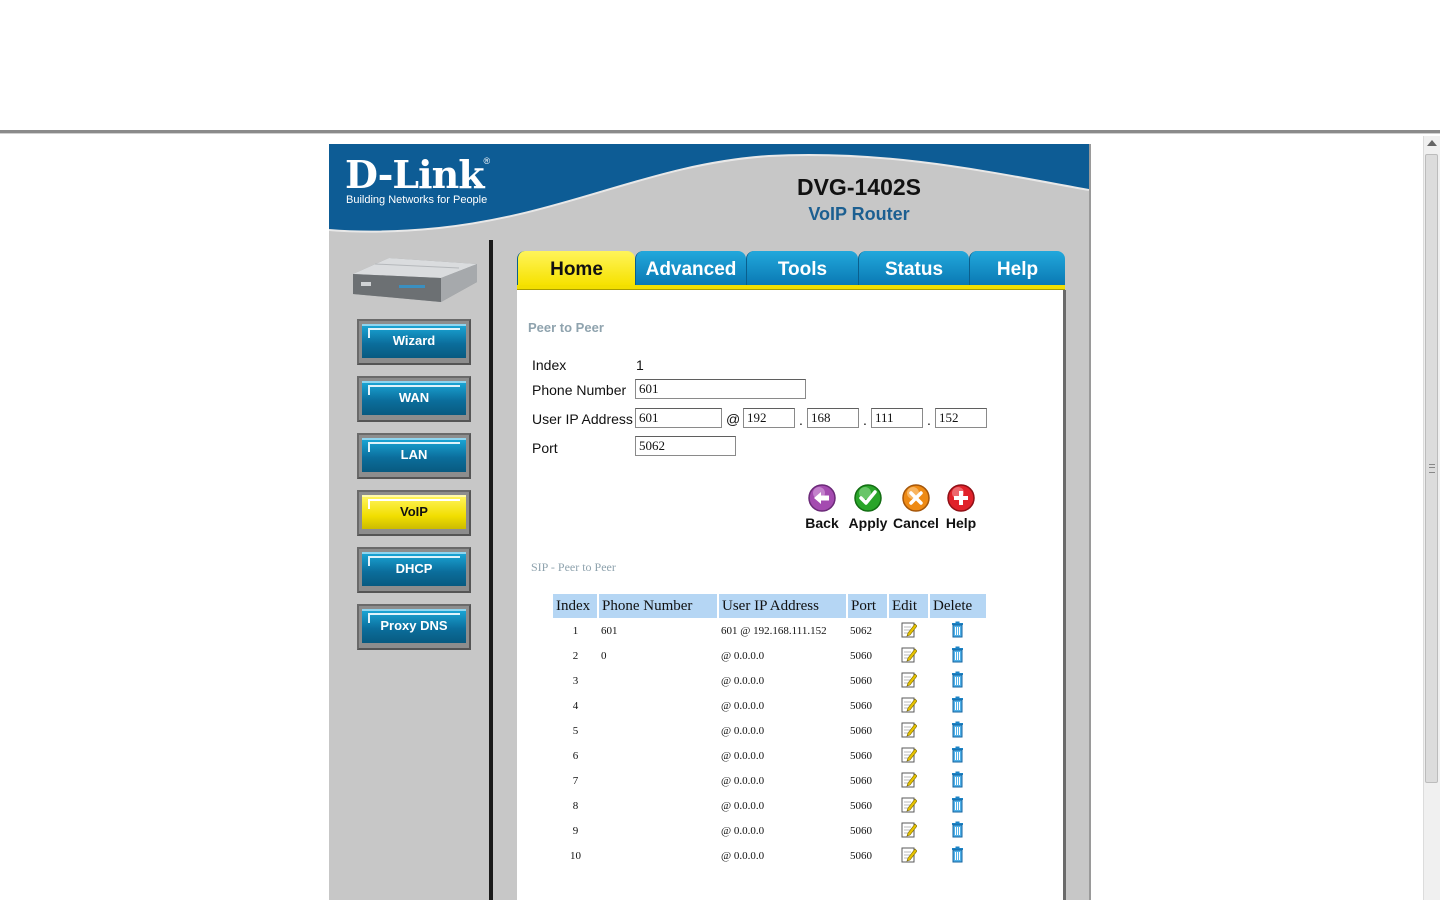 The width and height of the screenshot is (1440, 900). I want to click on back-arrow-icon, so click(822, 498).